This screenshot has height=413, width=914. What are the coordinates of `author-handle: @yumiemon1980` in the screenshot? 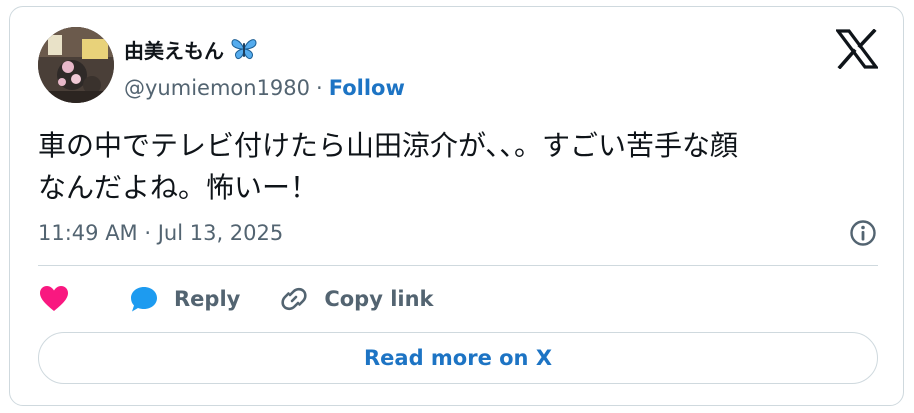 It's located at (217, 88).